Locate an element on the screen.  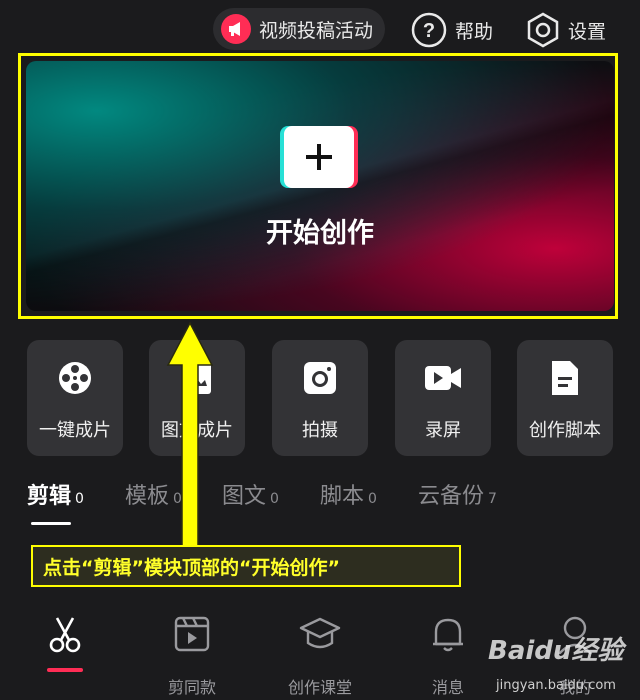
tab-cloud-backup: 云备份 7 is located at coordinates (457, 494).